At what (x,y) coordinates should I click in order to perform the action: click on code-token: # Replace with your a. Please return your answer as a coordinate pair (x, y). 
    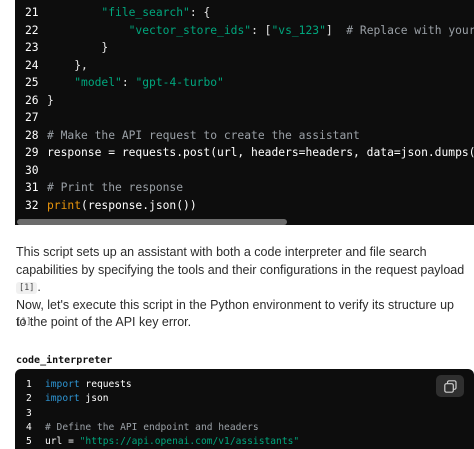
    Looking at the image, I should click on (410, 30).